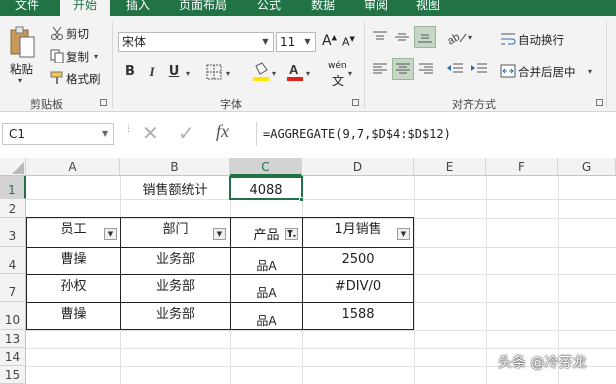  Describe the element at coordinates (175, 288) in the screenshot. I see `cell-b7: 业务部` at that location.